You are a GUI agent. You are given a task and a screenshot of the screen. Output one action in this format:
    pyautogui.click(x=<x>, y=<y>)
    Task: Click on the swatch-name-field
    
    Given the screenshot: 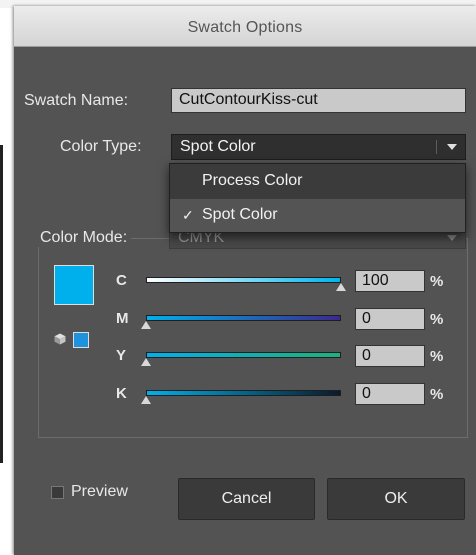 What is the action you would take?
    pyautogui.click(x=318, y=100)
    